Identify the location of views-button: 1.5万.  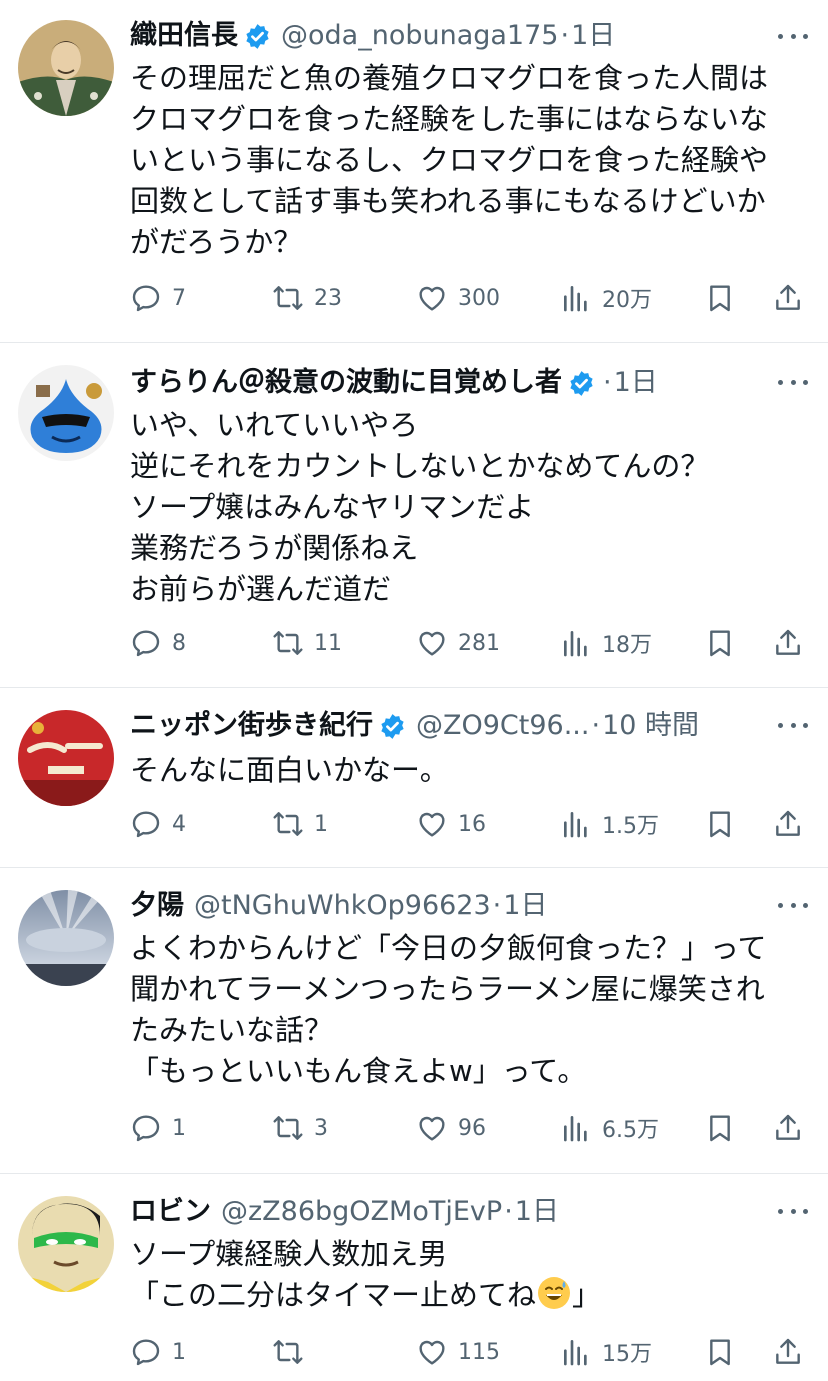
(609, 824).